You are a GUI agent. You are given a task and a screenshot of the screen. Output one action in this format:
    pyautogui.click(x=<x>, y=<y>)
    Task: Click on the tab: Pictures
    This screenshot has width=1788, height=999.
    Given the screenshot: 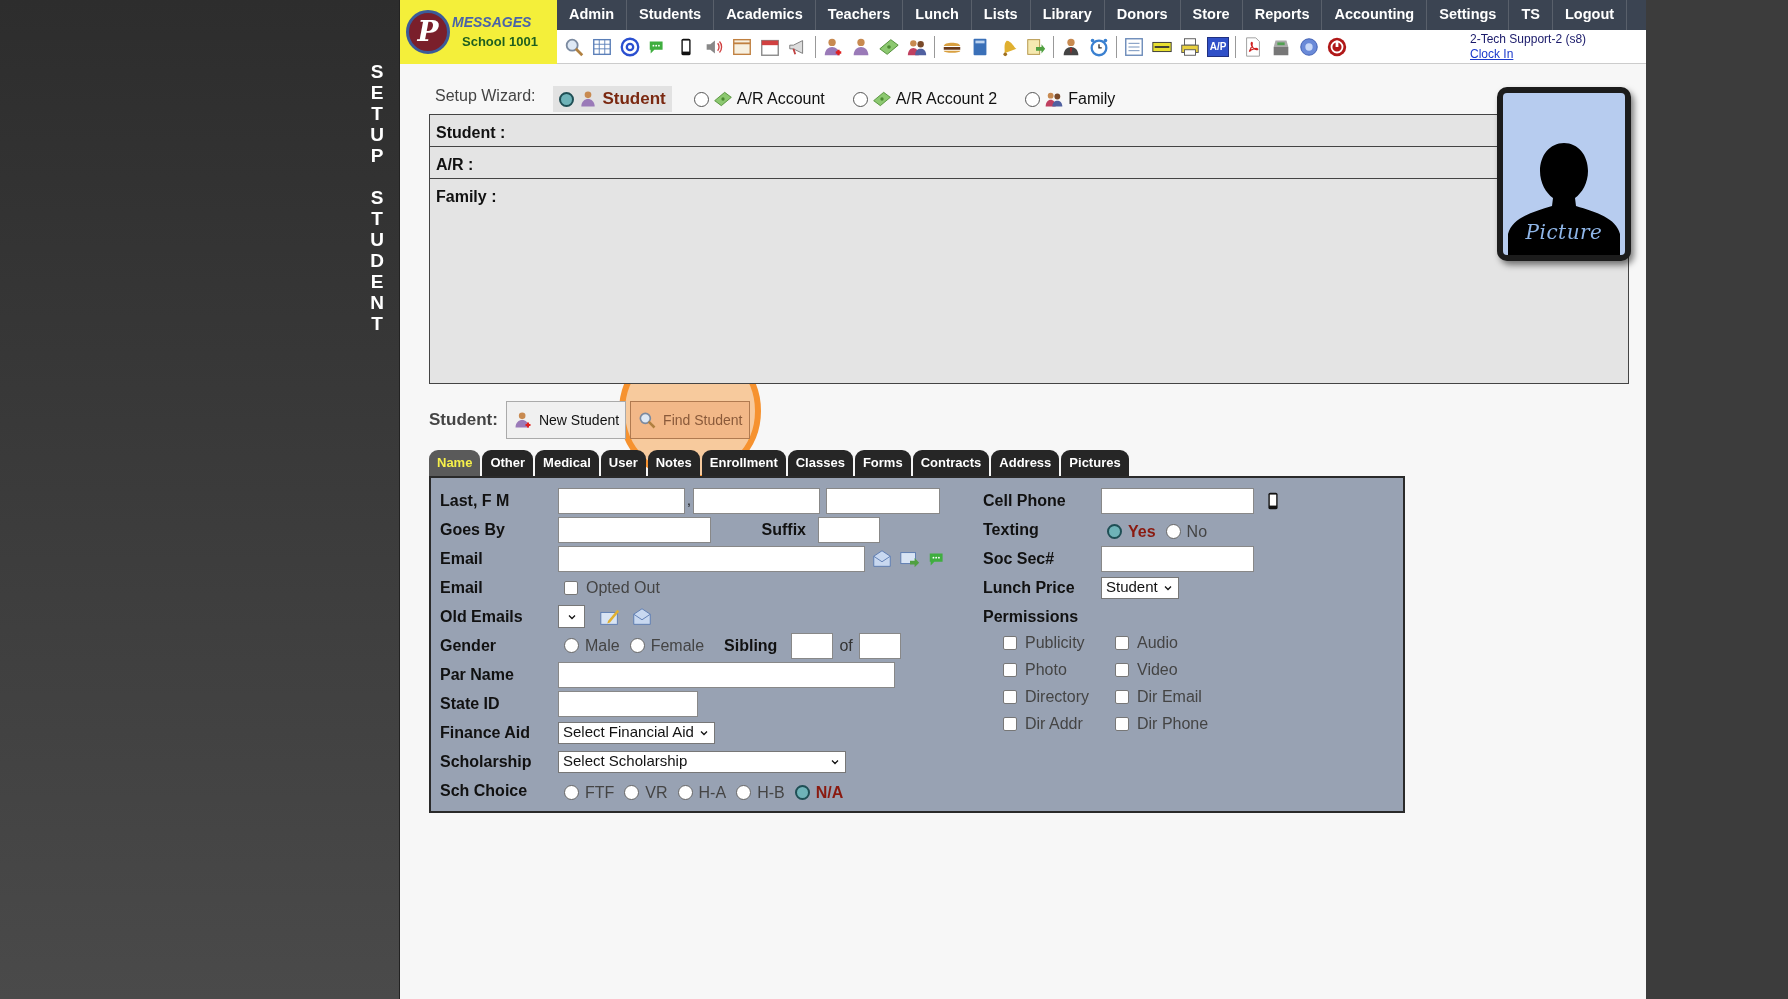 What is the action you would take?
    pyautogui.click(x=1095, y=463)
    